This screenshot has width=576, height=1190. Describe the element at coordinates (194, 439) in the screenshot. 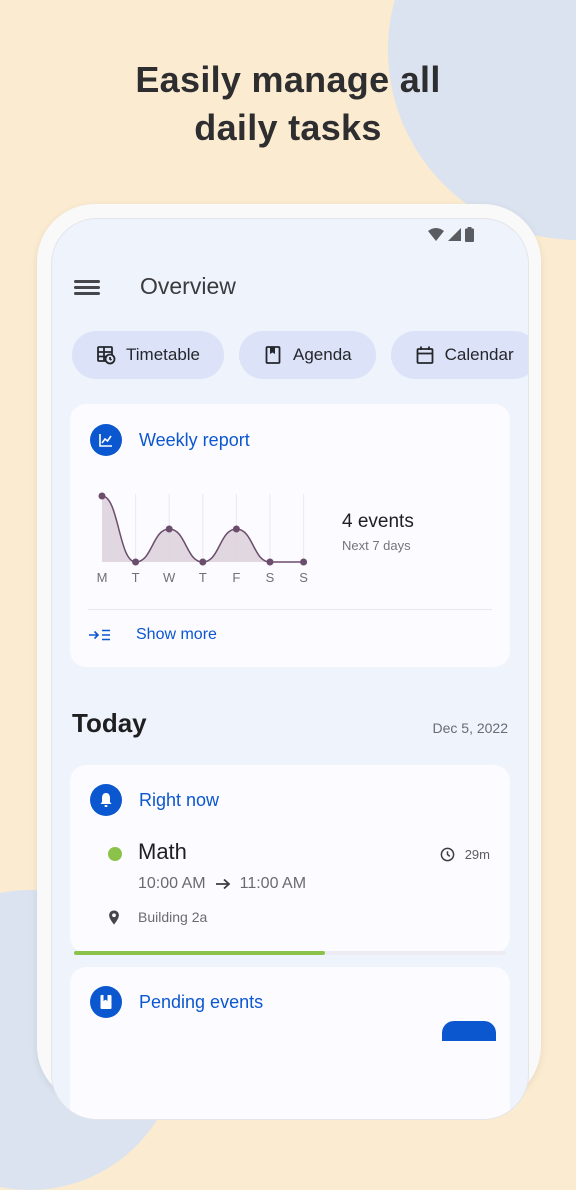

I see `card-title: Weekly report` at that location.